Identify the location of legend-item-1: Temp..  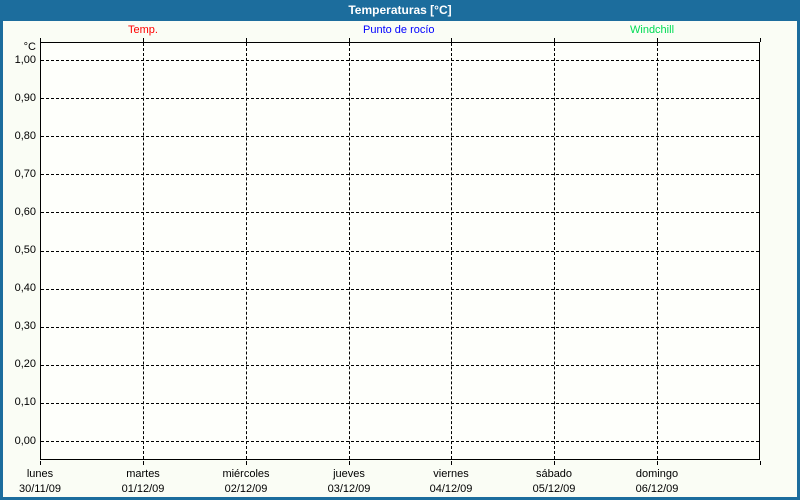
(143, 30).